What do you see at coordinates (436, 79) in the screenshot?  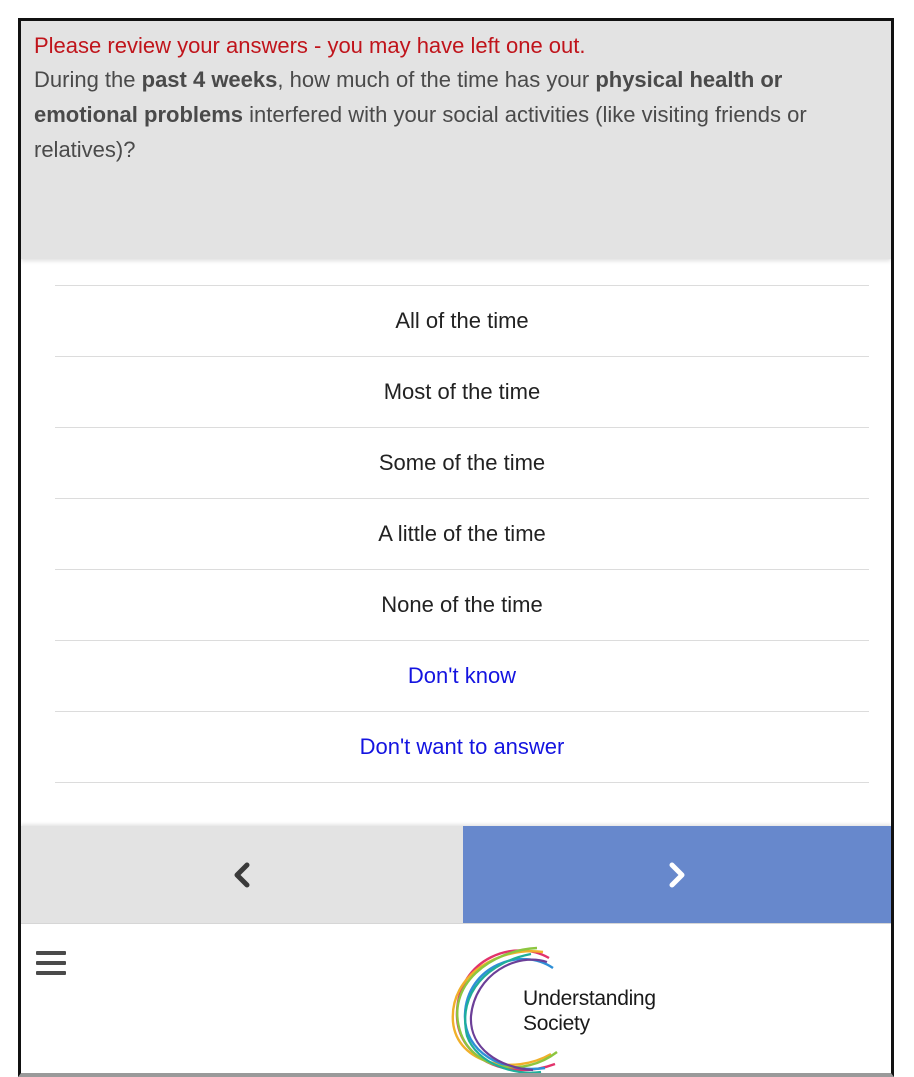 I see `question-text-part: , how much of the time has your` at bounding box center [436, 79].